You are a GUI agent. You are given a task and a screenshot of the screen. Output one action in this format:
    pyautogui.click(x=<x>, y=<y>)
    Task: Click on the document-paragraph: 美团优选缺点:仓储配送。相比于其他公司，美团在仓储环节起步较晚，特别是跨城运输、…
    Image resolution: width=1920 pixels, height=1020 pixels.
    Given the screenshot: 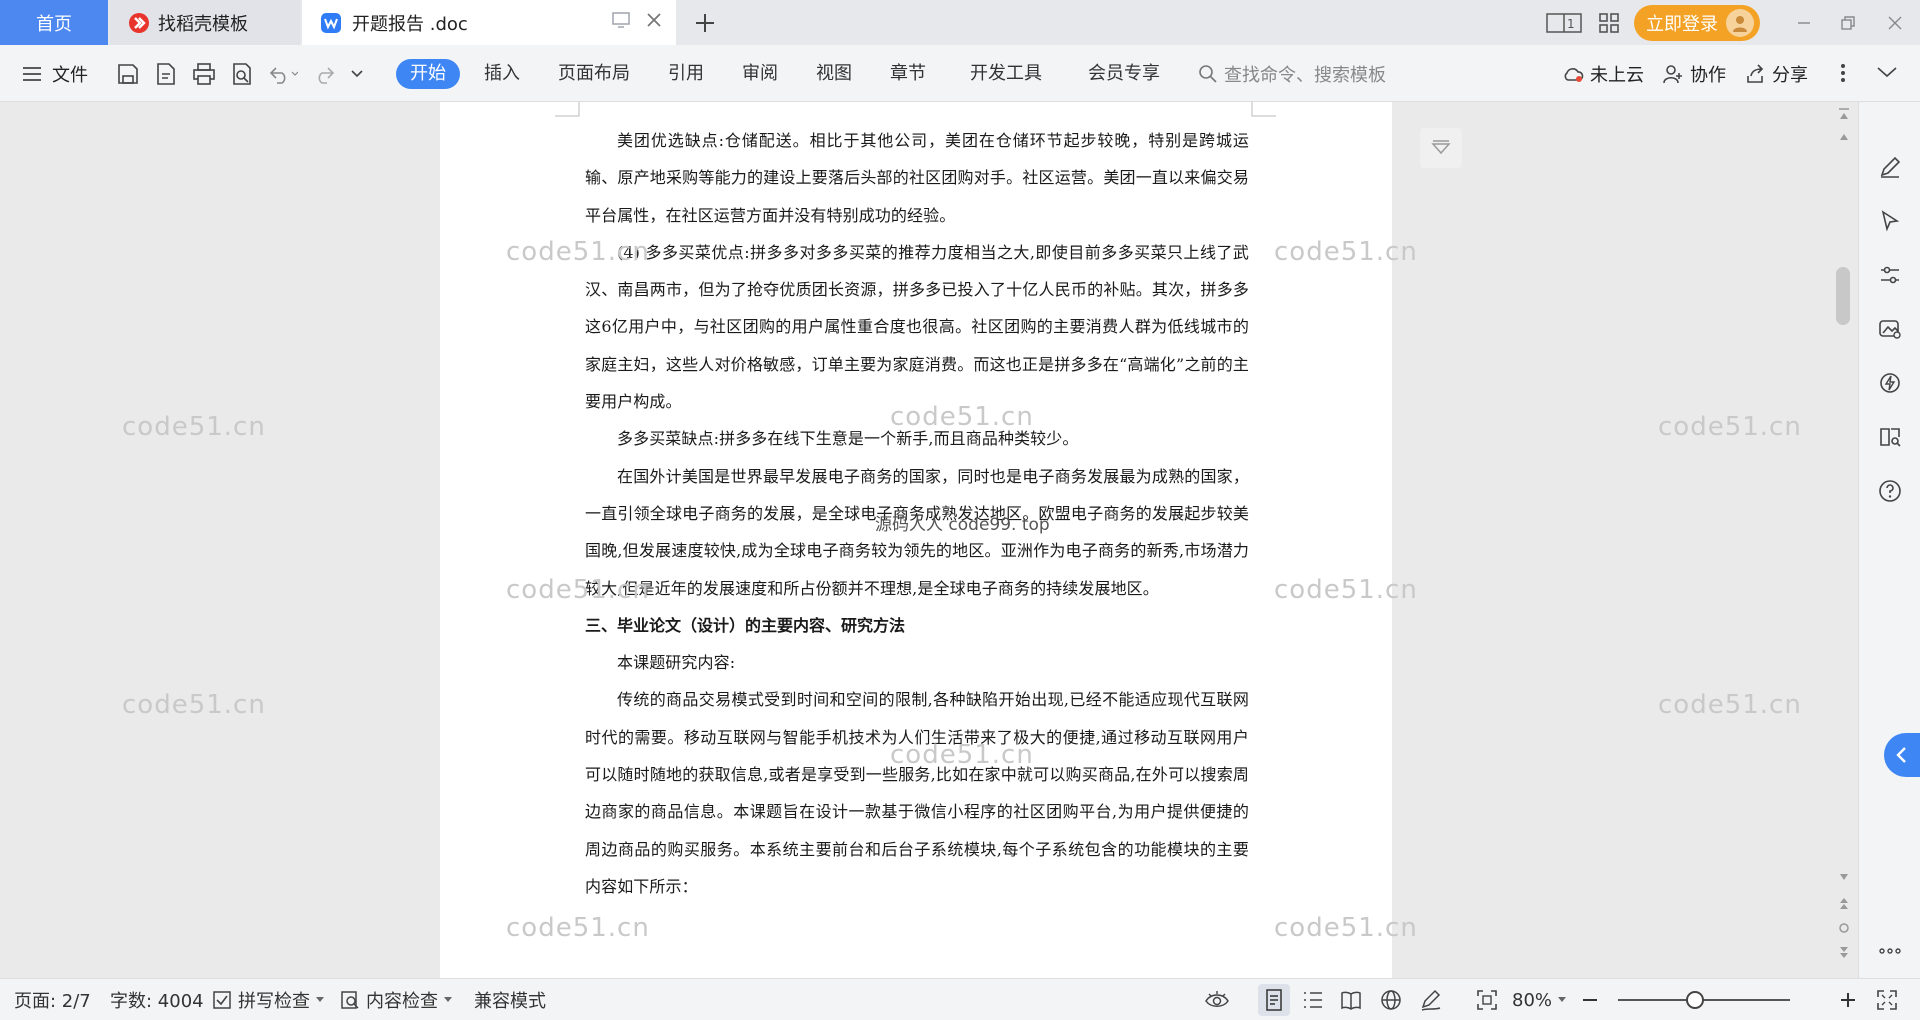 What is the action you would take?
    pyautogui.click(x=917, y=178)
    